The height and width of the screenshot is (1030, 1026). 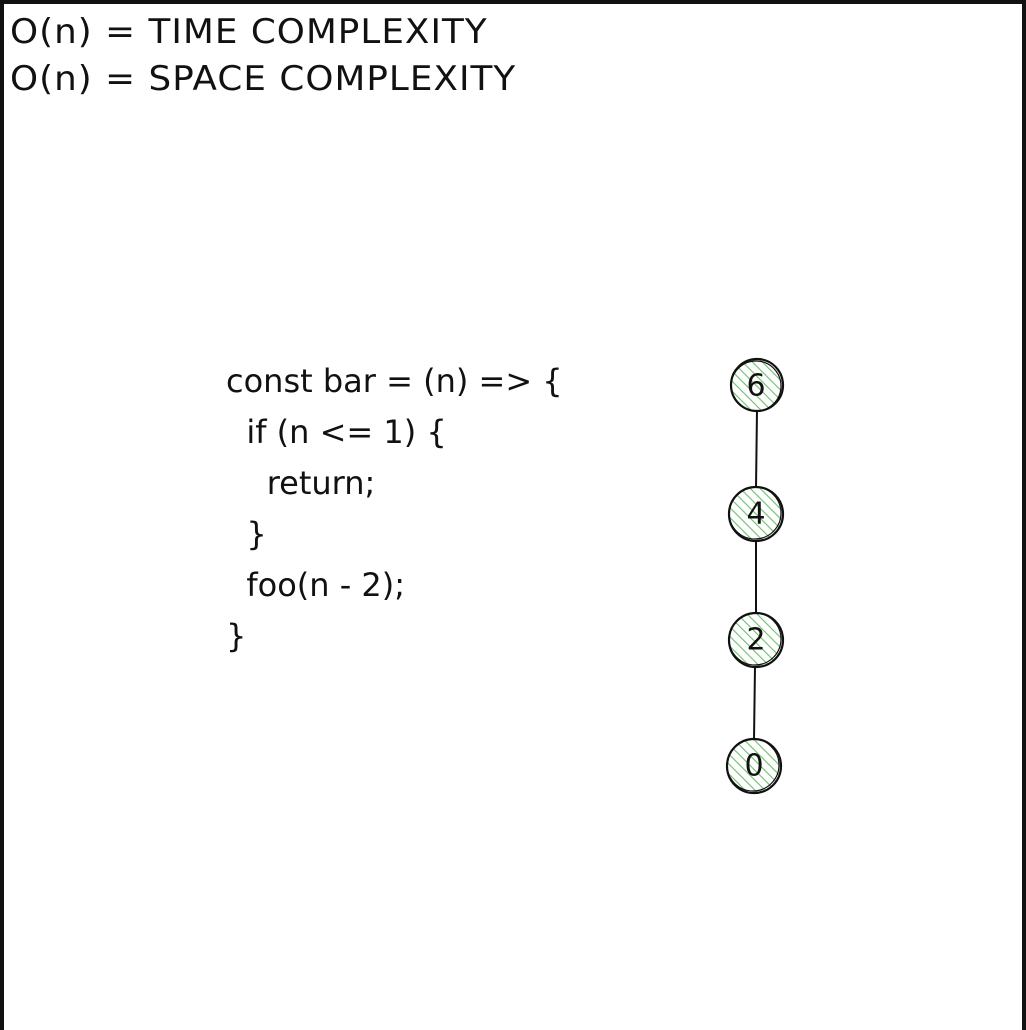 What do you see at coordinates (301, 483) in the screenshot?
I see `code-line-3: return;` at bounding box center [301, 483].